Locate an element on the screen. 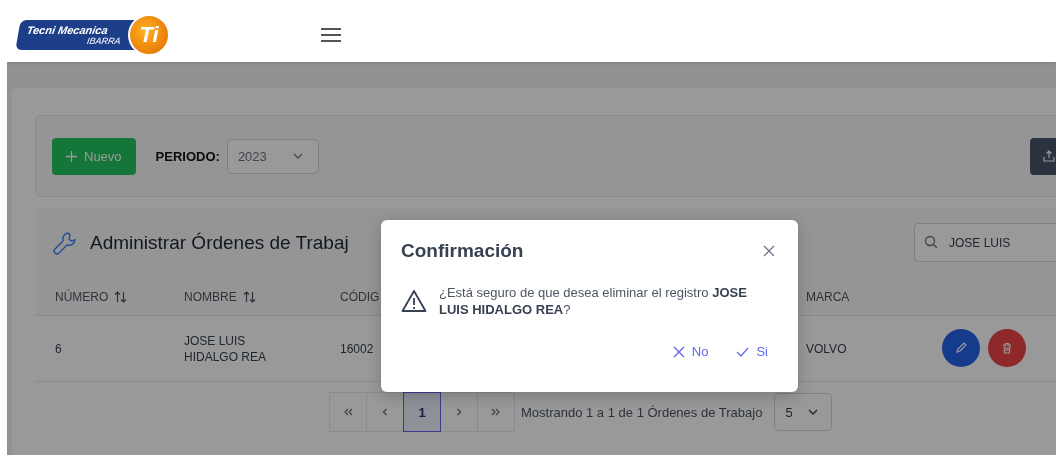 This screenshot has height=461, width=1056. upload-icon is located at coordinates (1049, 156).